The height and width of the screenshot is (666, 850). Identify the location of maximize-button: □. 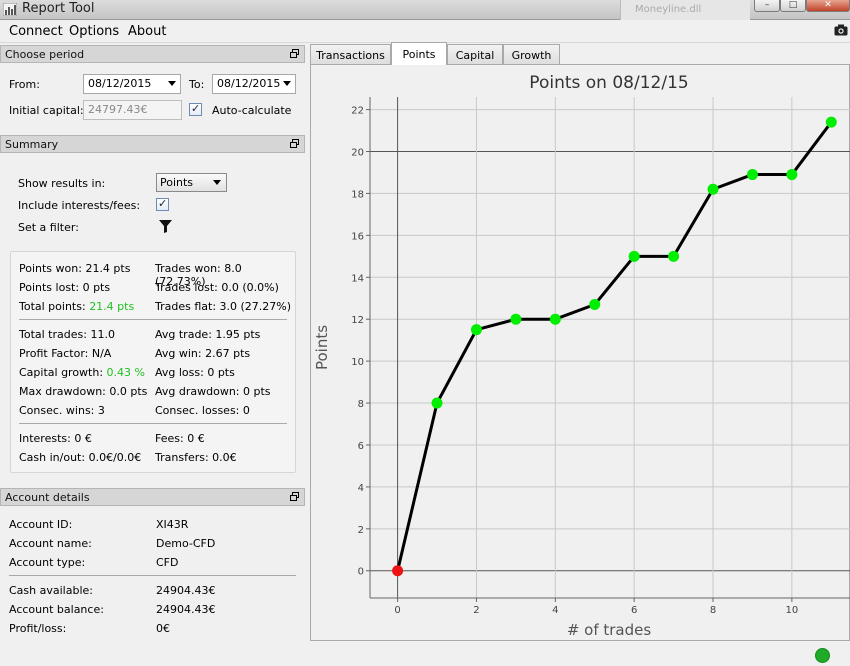
(793, 6).